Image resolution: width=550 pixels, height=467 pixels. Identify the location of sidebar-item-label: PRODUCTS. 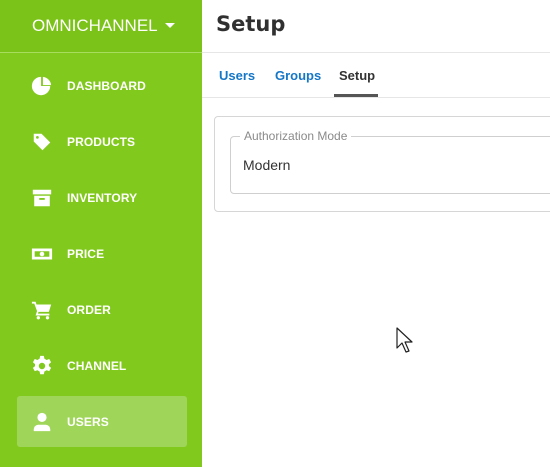
(101, 141).